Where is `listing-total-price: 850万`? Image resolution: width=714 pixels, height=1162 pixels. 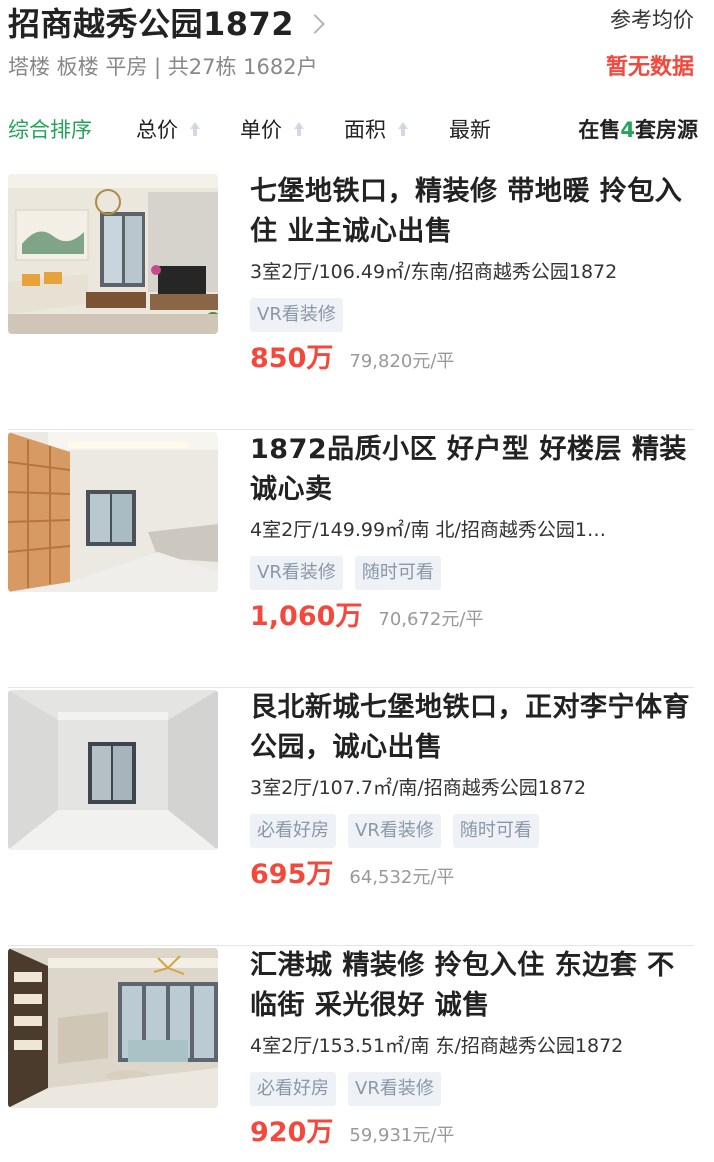
listing-total-price: 850万 is located at coordinates (292, 358).